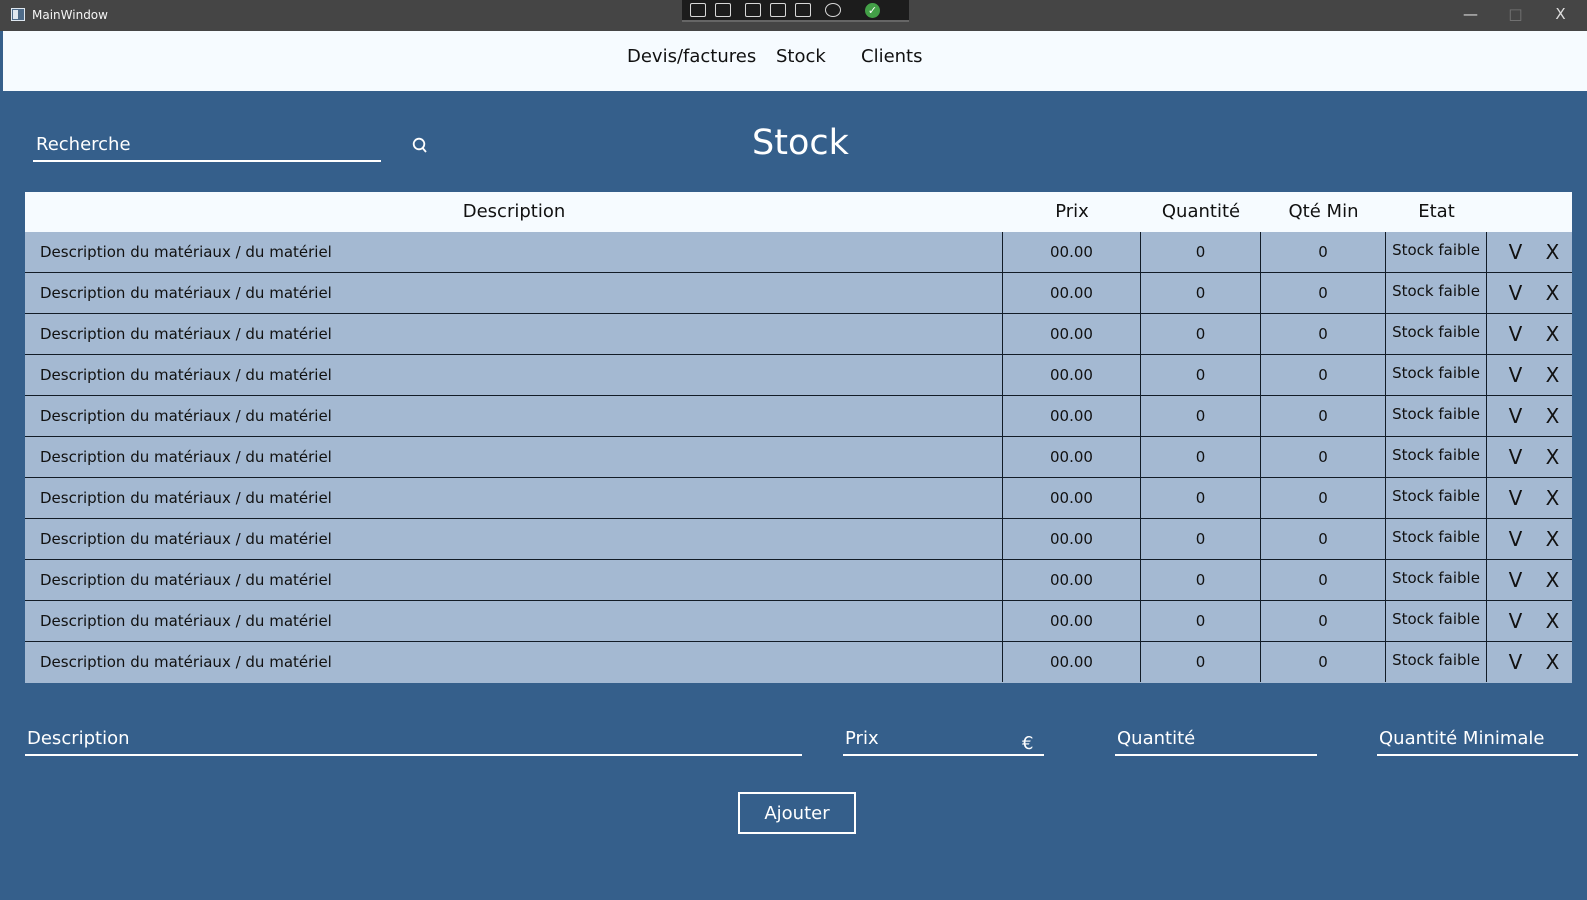  I want to click on close-button: X, so click(1560, 15).